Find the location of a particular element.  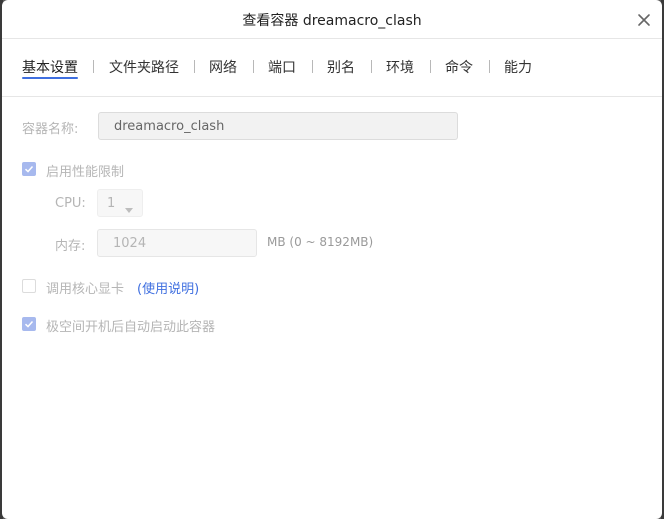

memory-field: 1024 is located at coordinates (177, 243).